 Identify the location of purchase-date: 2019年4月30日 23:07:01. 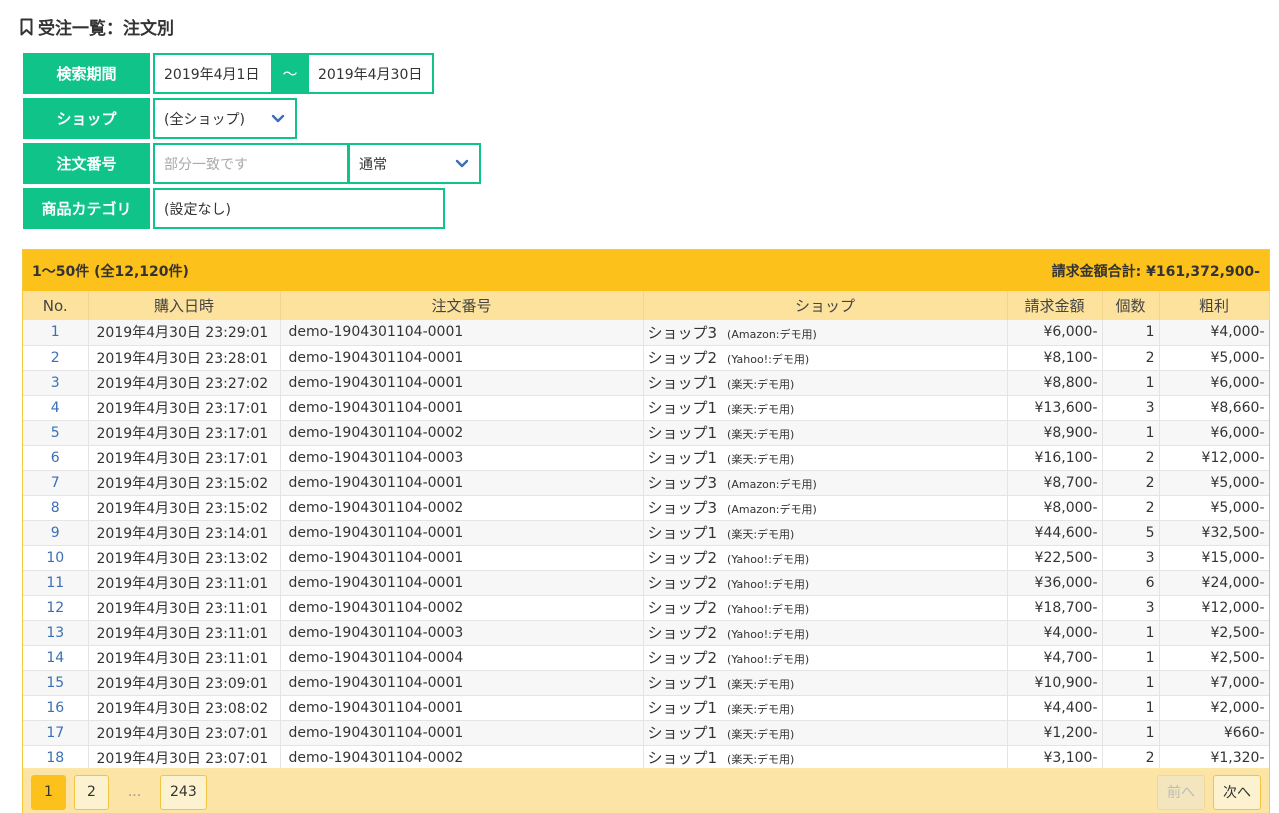
(184, 733).